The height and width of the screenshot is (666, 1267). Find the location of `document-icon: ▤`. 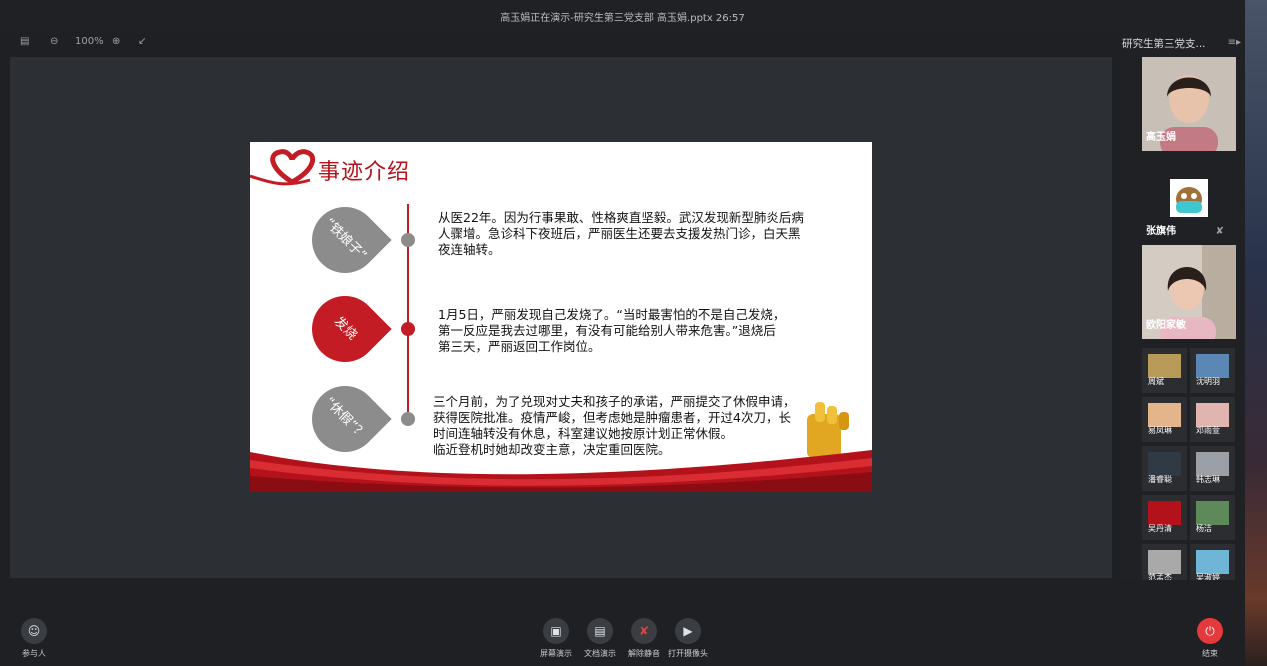

document-icon: ▤ is located at coordinates (600, 631).